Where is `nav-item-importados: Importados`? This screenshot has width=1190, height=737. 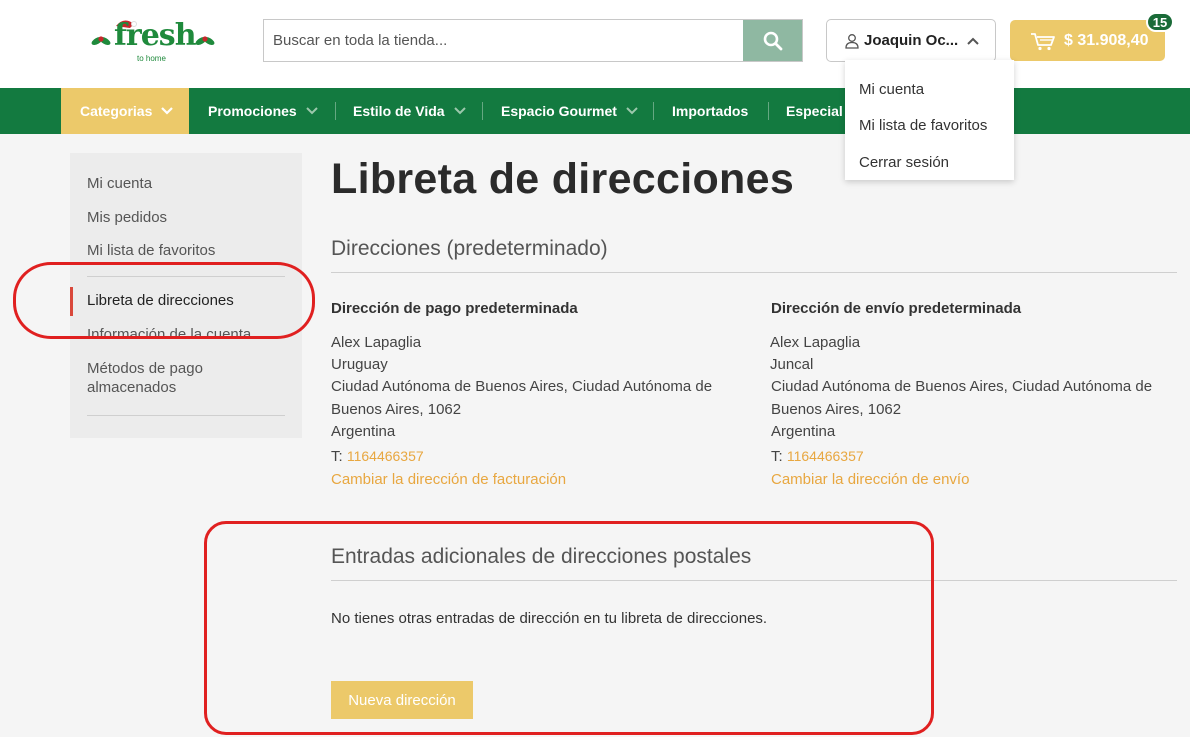
nav-item-importados: Importados is located at coordinates (710, 111).